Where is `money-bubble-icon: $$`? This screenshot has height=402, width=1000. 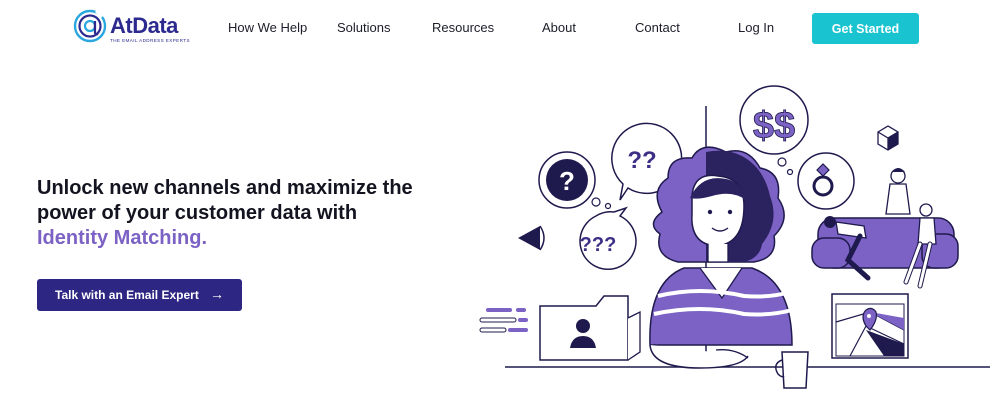 money-bubble-icon: $$ is located at coordinates (774, 120).